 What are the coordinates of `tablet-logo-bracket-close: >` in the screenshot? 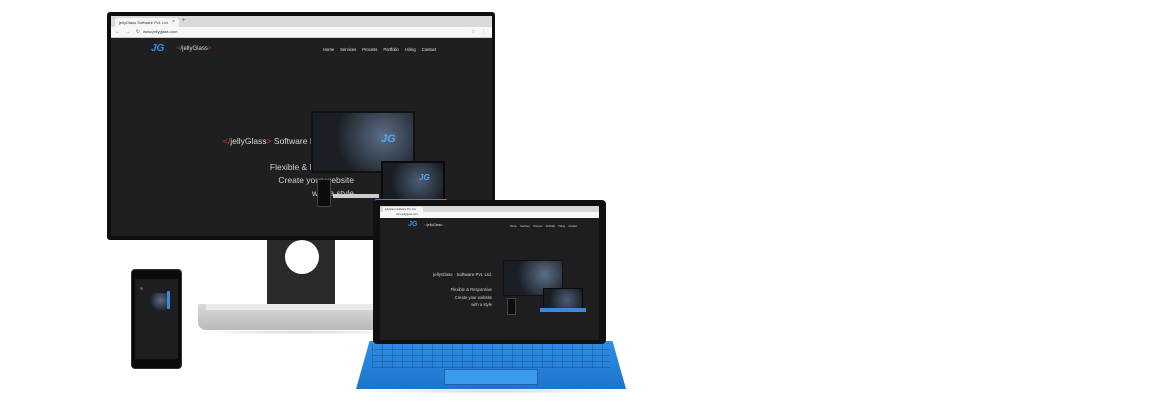 It's located at (443, 225).